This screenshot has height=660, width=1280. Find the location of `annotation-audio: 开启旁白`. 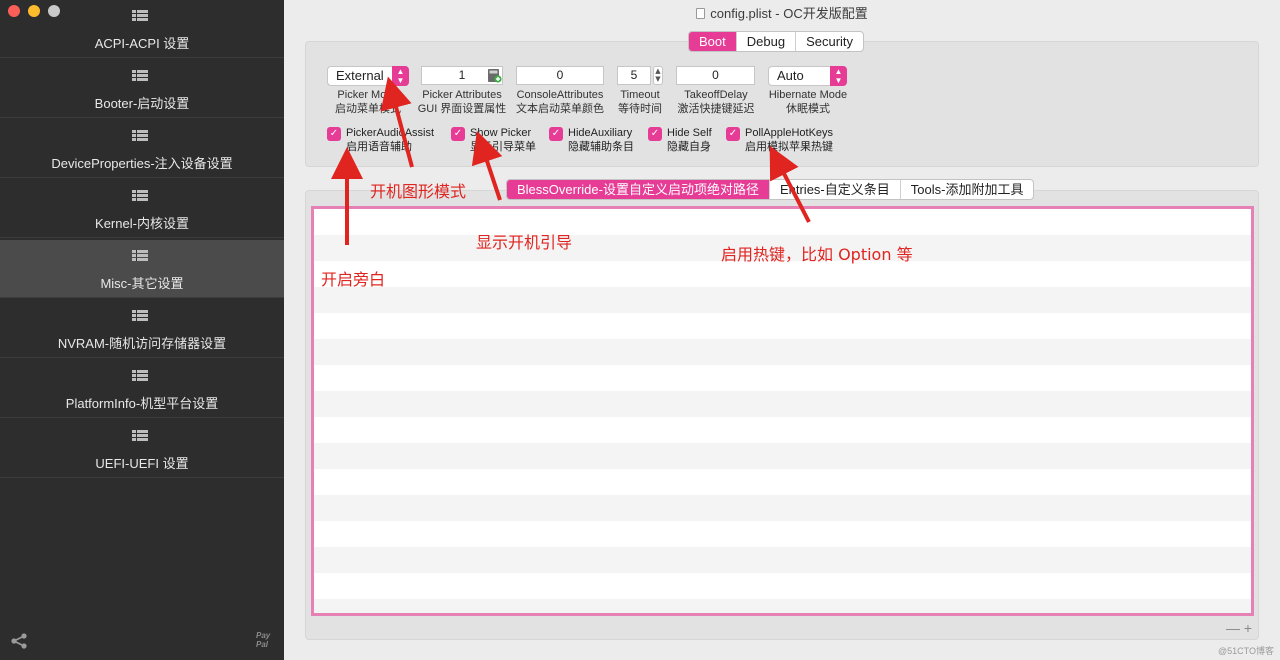

annotation-audio: 开启旁白 is located at coordinates (353, 279).